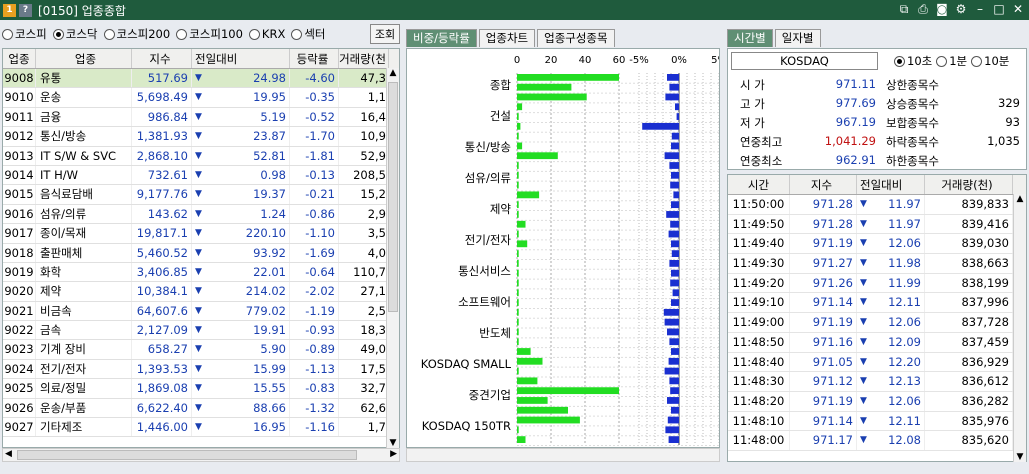 This screenshot has height=474, width=1029. What do you see at coordinates (823, 322) in the screenshot?
I see `row-index: 971.19` at bounding box center [823, 322].